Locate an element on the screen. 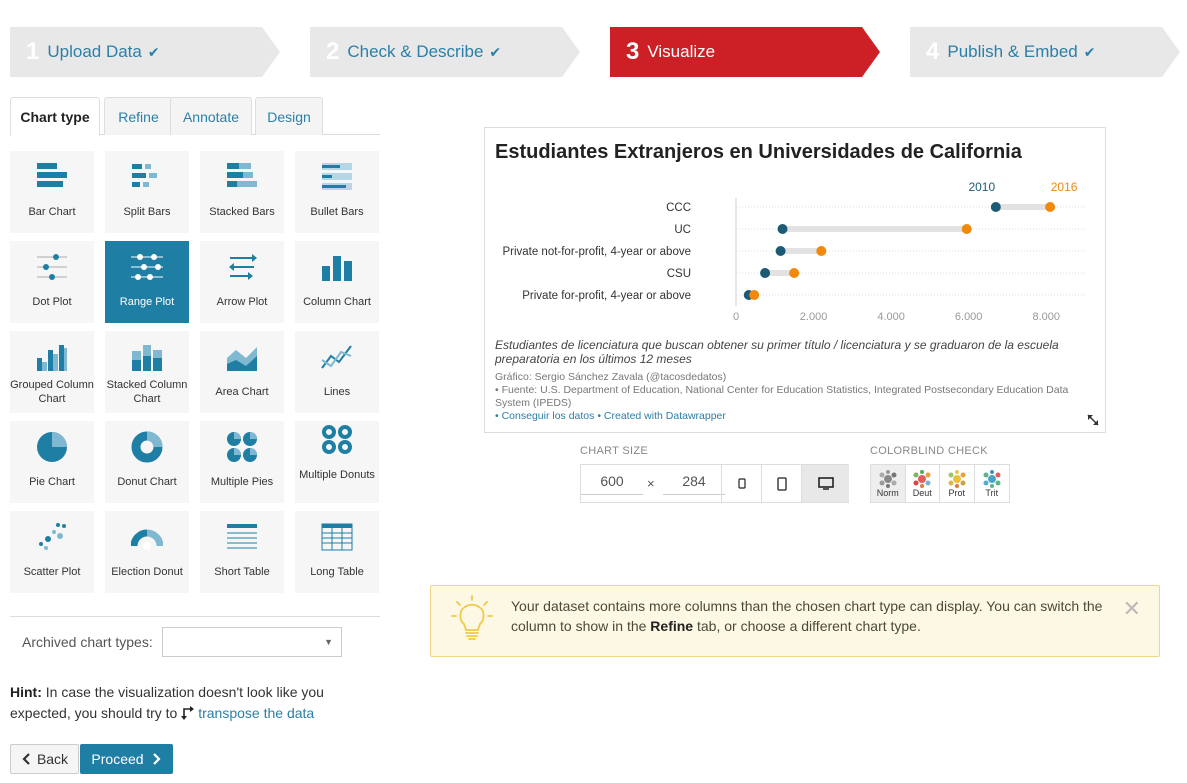  lightbulb-icon is located at coordinates (472, 617).